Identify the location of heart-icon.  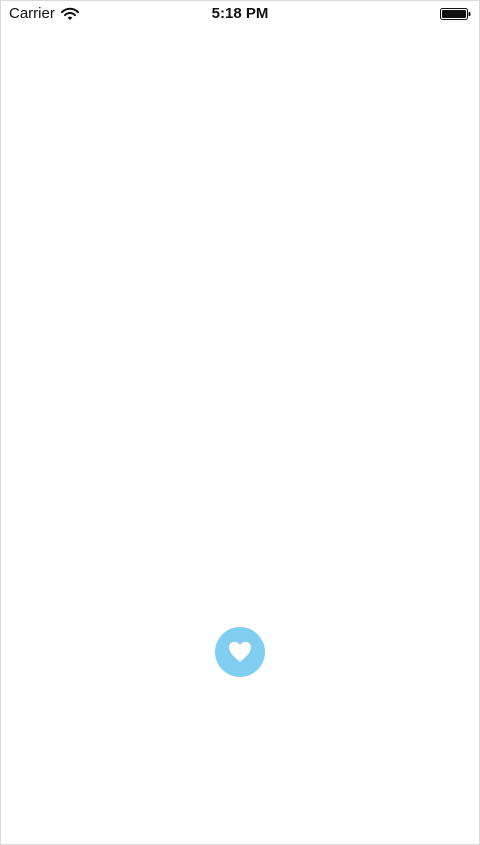
(240, 651).